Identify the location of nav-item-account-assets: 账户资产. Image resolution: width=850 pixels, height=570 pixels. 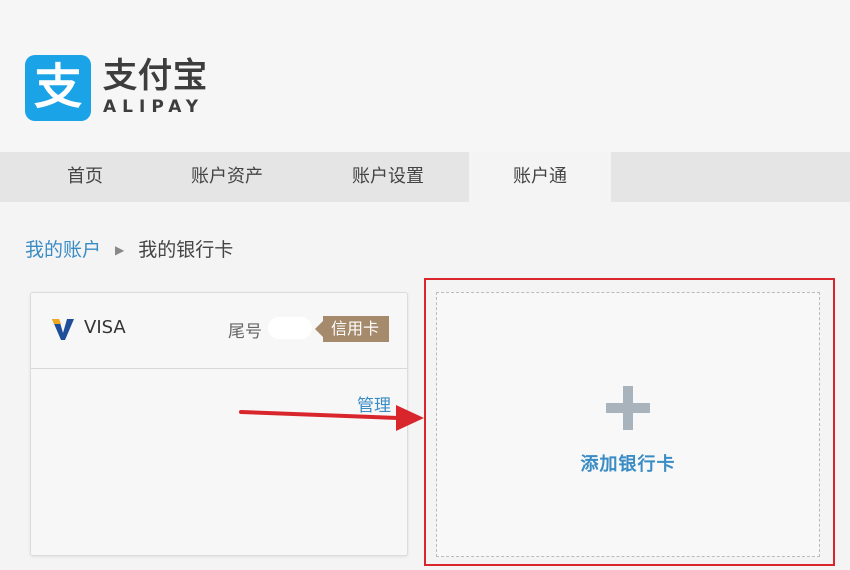
(227, 177).